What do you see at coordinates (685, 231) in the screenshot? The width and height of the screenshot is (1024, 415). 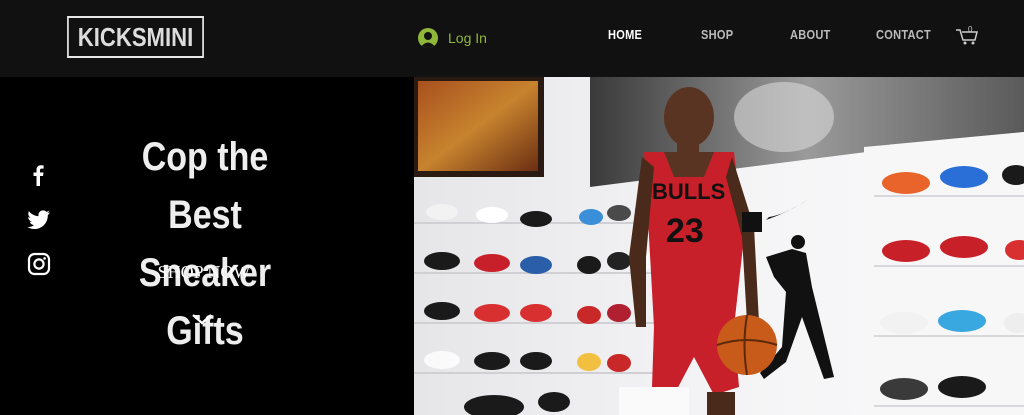 I see `jersey-number: 23` at bounding box center [685, 231].